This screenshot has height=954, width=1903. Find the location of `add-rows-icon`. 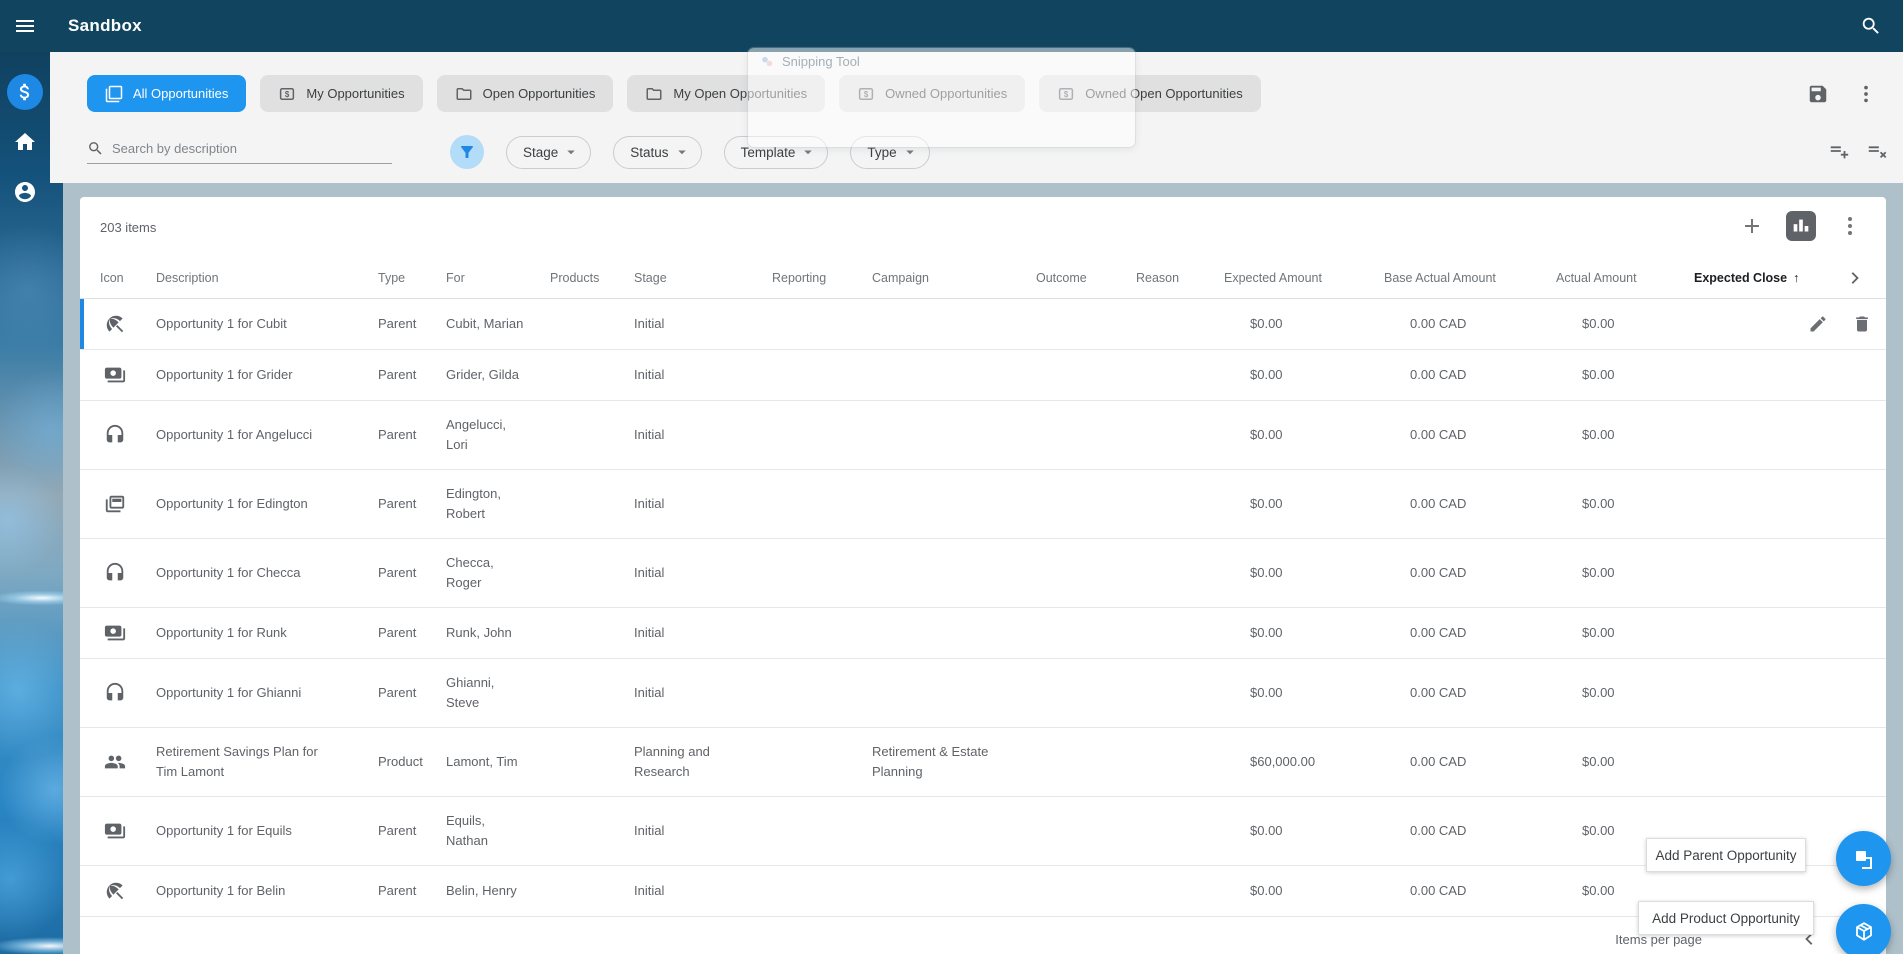

add-rows-icon is located at coordinates (1839, 151).